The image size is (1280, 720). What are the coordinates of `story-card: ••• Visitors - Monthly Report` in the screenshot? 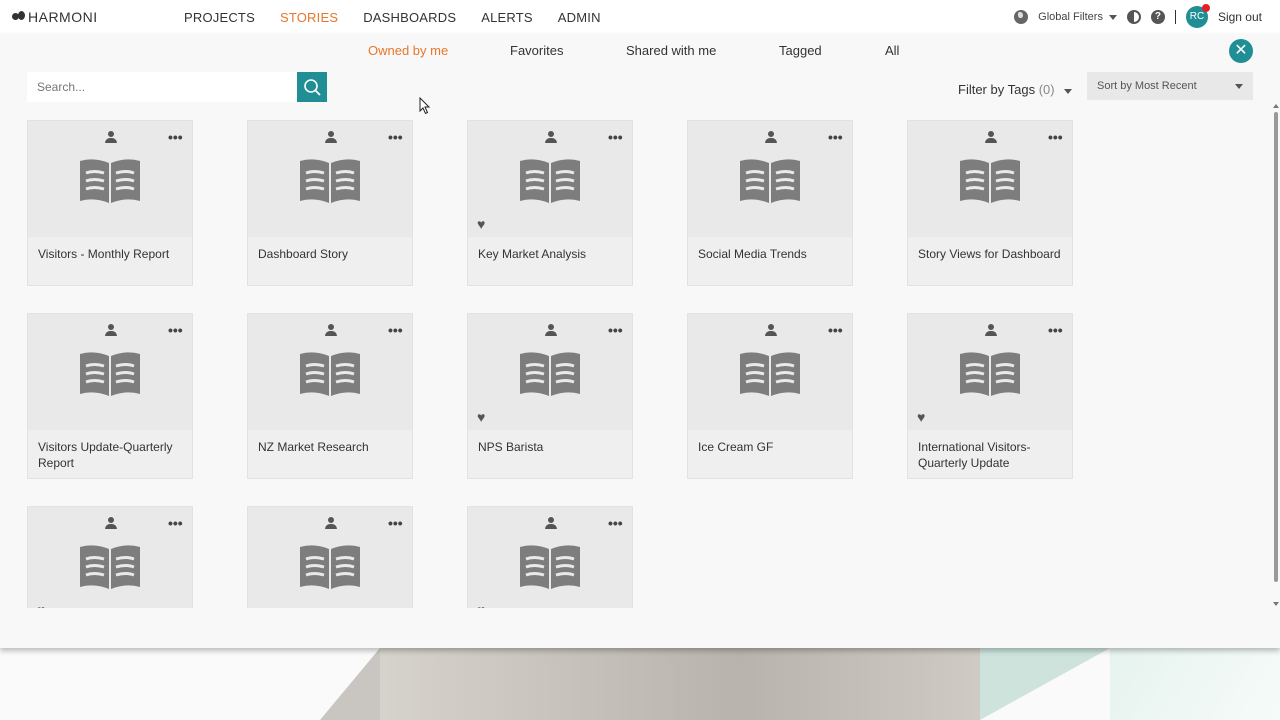 It's located at (110, 203).